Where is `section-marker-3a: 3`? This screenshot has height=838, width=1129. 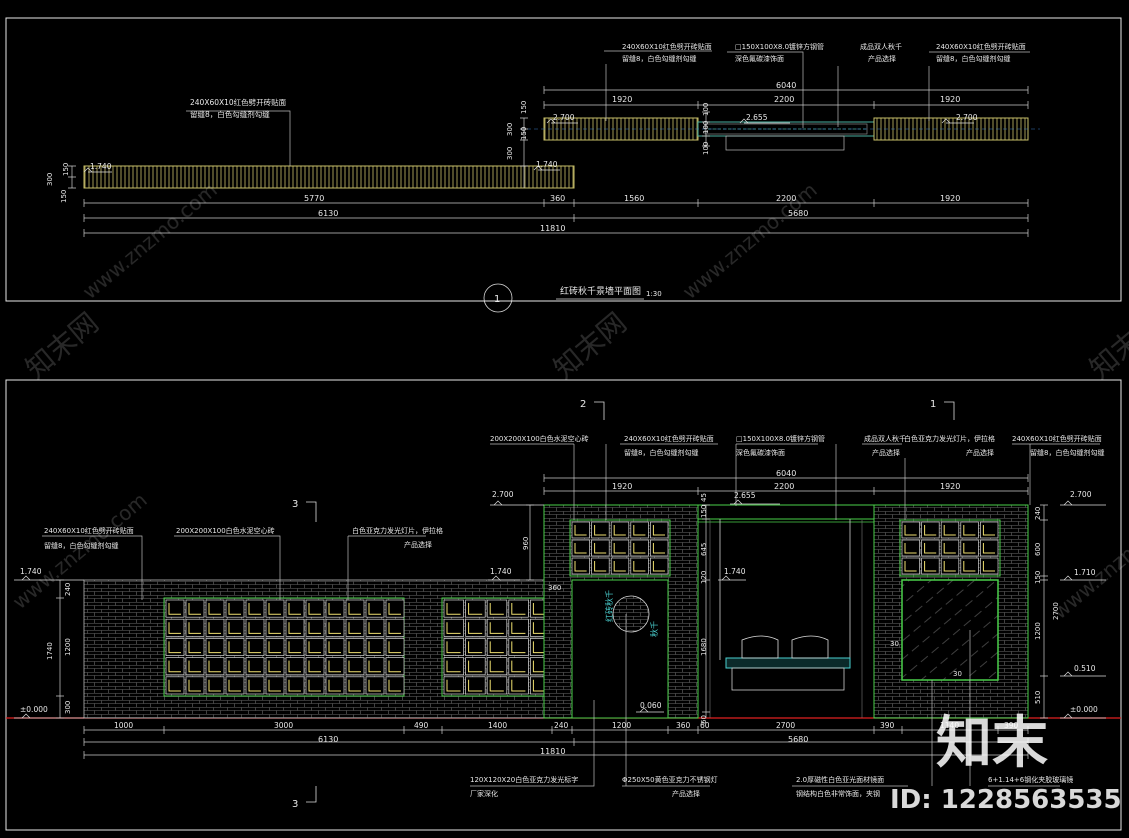 section-marker-3a: 3 is located at coordinates (295, 504).